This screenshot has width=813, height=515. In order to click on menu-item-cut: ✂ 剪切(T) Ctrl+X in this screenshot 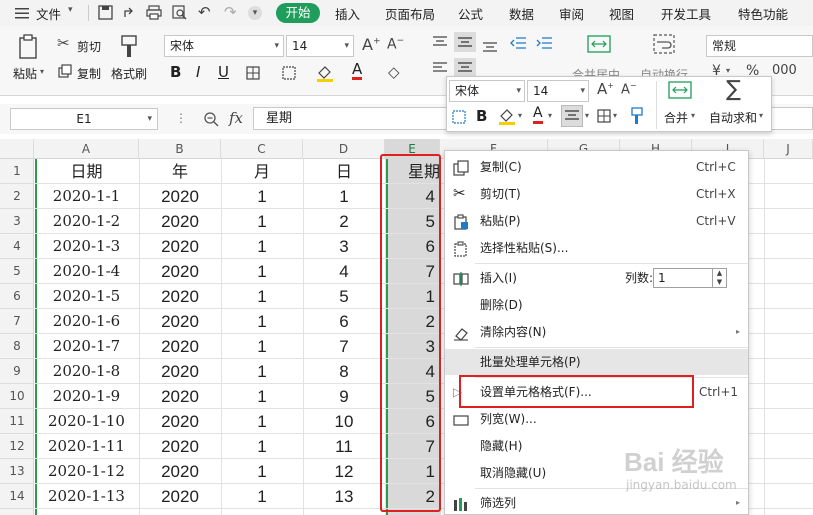, I will do `click(596, 194)`.